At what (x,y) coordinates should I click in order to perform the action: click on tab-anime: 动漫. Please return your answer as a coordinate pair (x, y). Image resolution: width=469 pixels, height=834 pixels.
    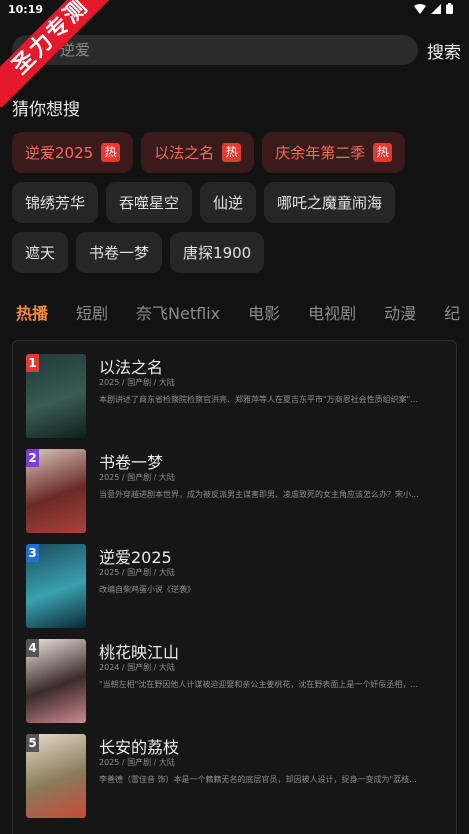
    Looking at the image, I should click on (400, 312).